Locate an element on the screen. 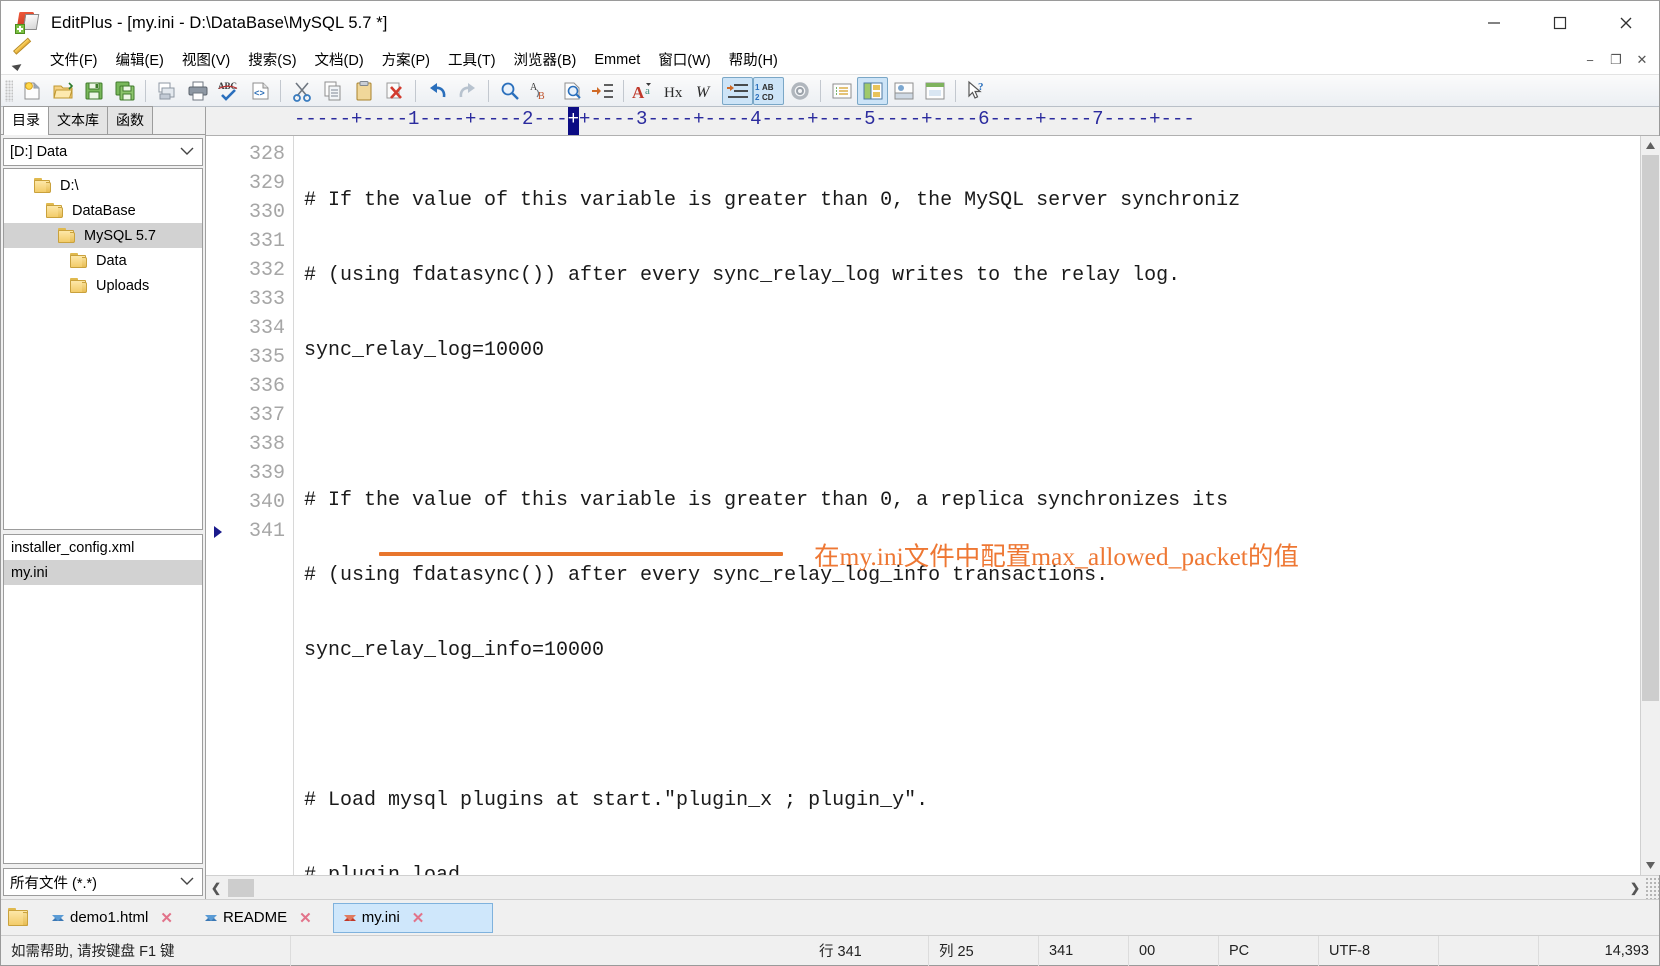 This screenshot has width=1660, height=966. main-toolbar: ABC <> A B A a Hx W 1 AB 2 CD ? is located at coordinates (830, 91).